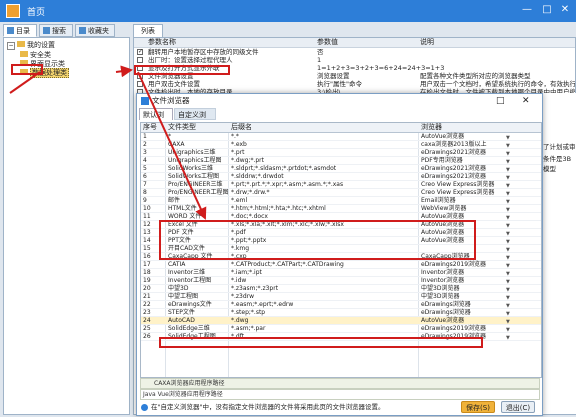 Image resolution: width=576 pixels, height=417 pixels. I want to click on arrow-param, so click(124, 71).